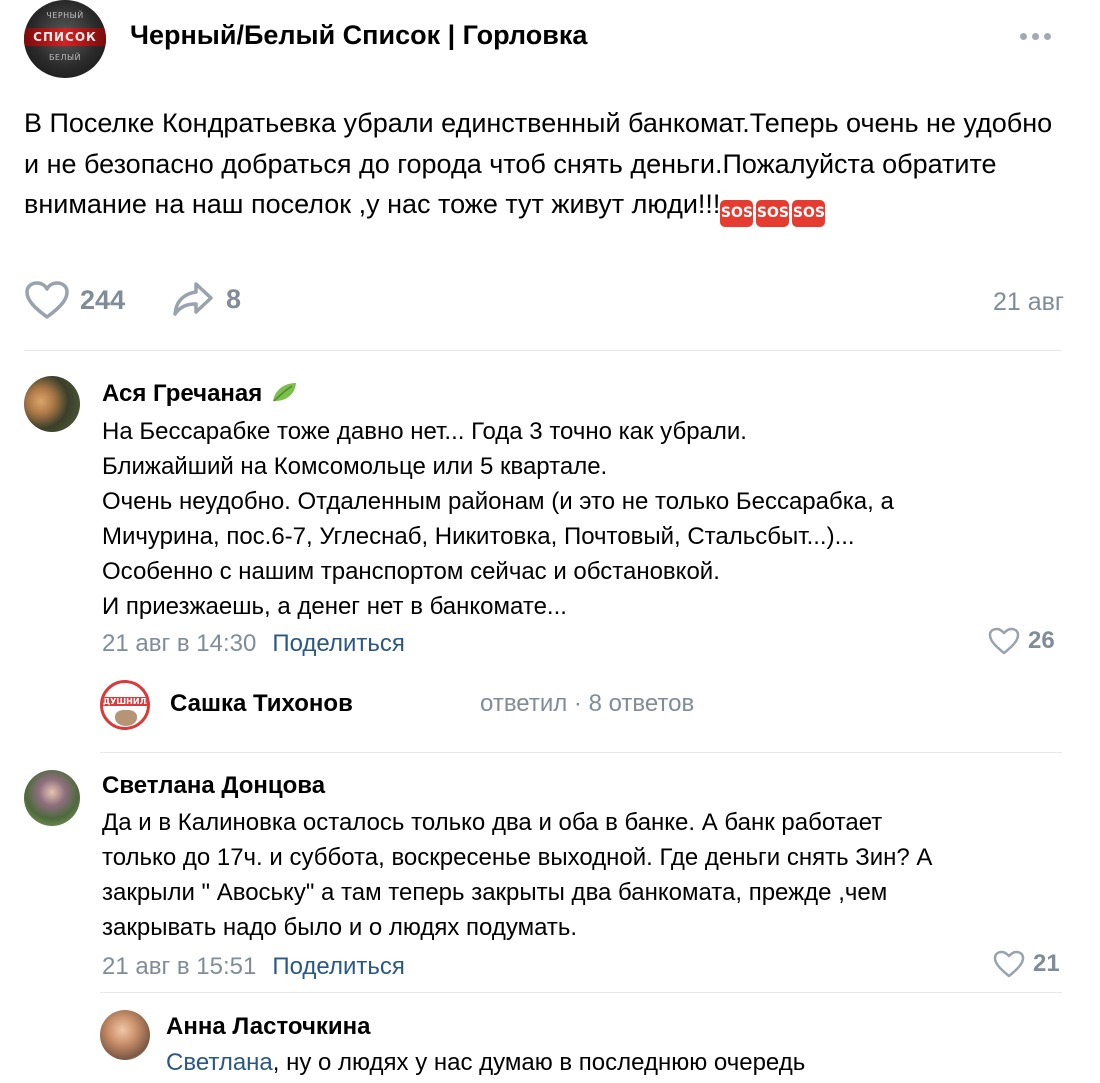 The width and height of the screenshot is (1100, 1083). I want to click on mention-link: Светлана, so click(219, 1062).